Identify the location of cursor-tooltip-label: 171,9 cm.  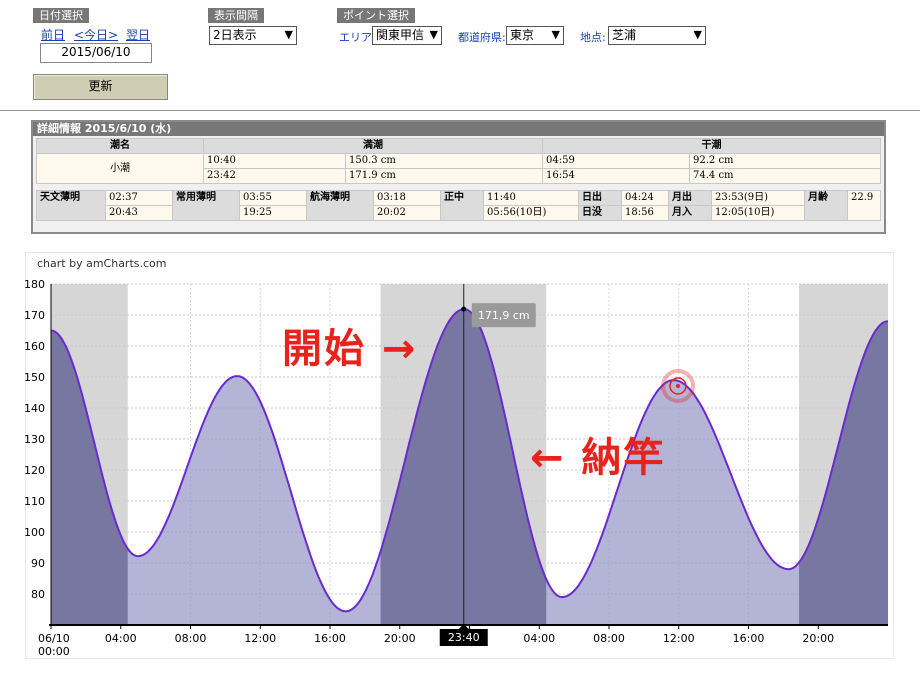
(504, 315).